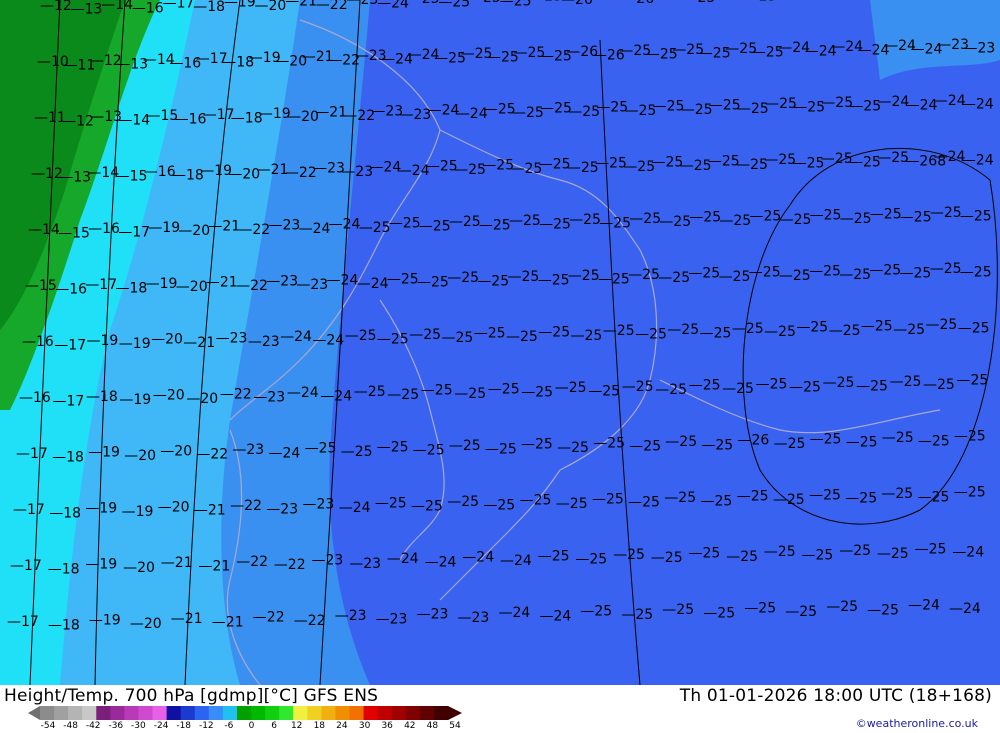  Describe the element at coordinates (41, 286) in the screenshot. I see `contour-label: —15` at that location.